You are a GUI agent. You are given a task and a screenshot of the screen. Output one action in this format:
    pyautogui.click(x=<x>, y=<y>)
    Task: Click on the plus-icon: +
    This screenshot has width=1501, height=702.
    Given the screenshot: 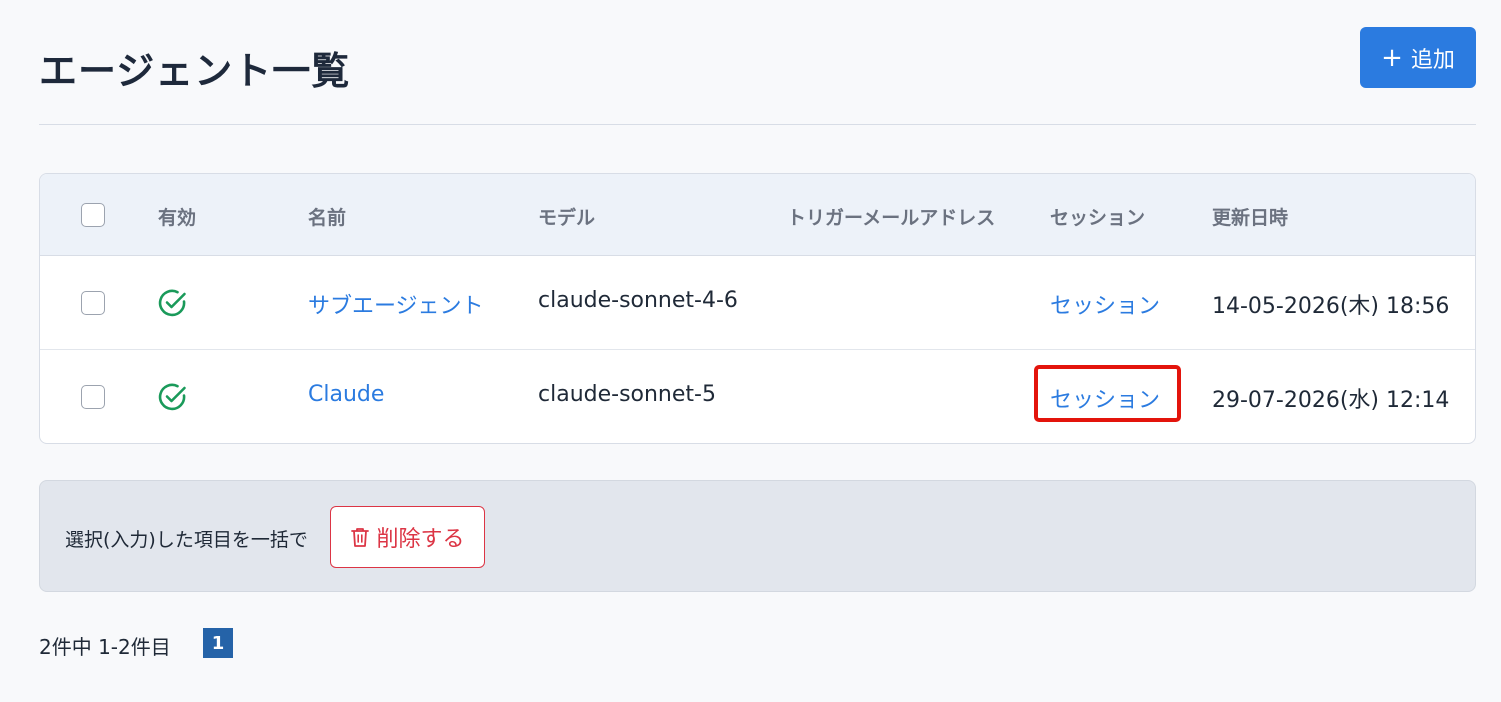 What is the action you would take?
    pyautogui.click(x=1392, y=57)
    